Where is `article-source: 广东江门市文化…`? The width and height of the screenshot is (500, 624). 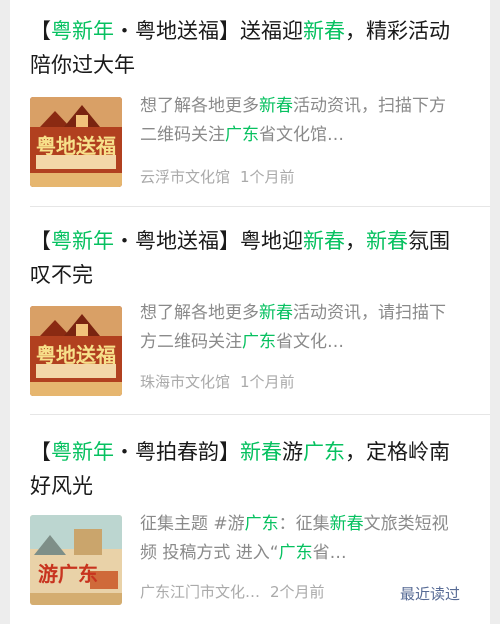 article-source: 广东江门市文化… is located at coordinates (200, 592).